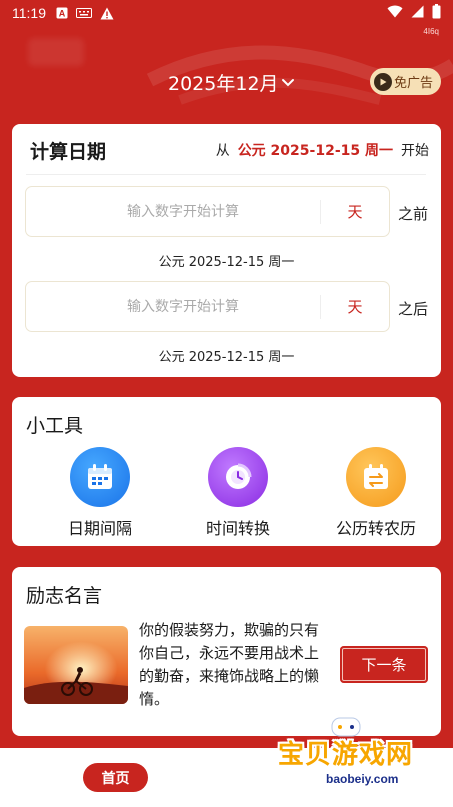 The width and height of the screenshot is (453, 807). I want to click on from-suffix: 开始, so click(415, 151).